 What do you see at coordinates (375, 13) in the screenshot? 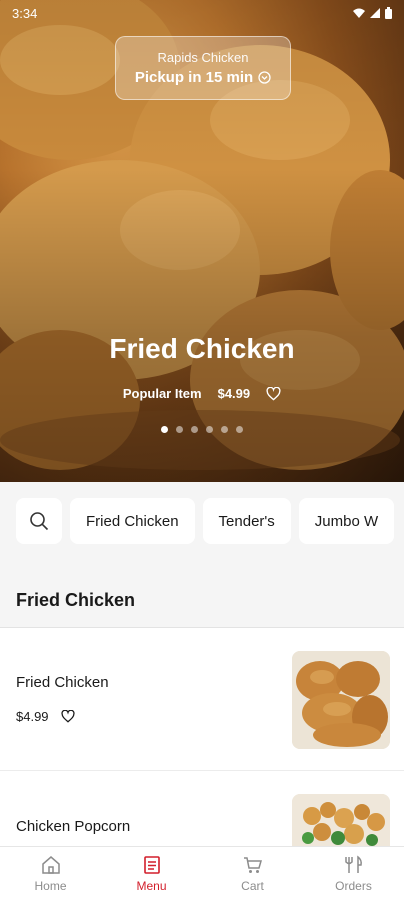
I see `signal-icon` at bounding box center [375, 13].